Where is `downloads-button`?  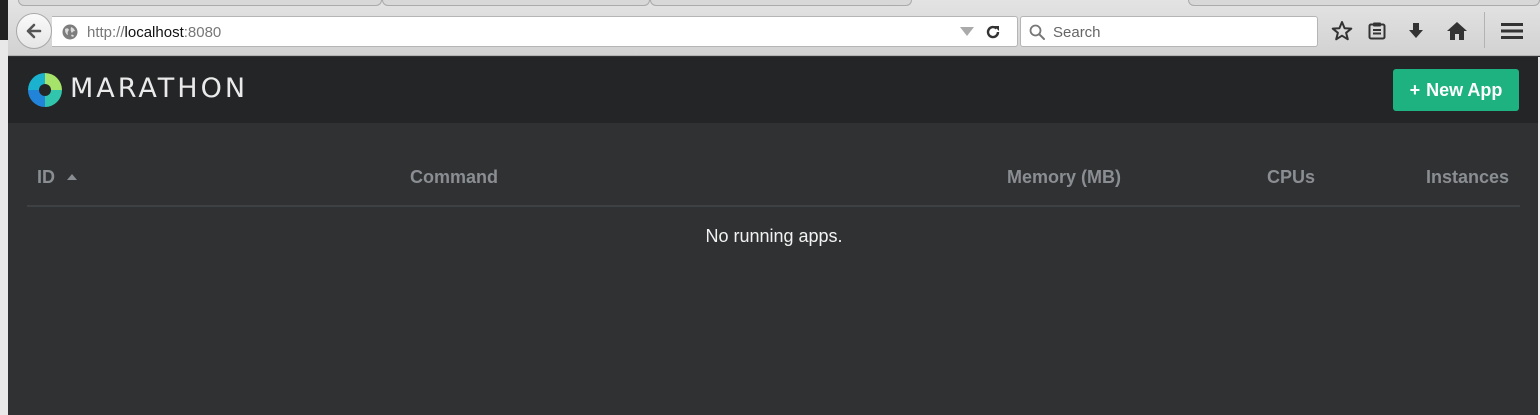 downloads-button is located at coordinates (1416, 31).